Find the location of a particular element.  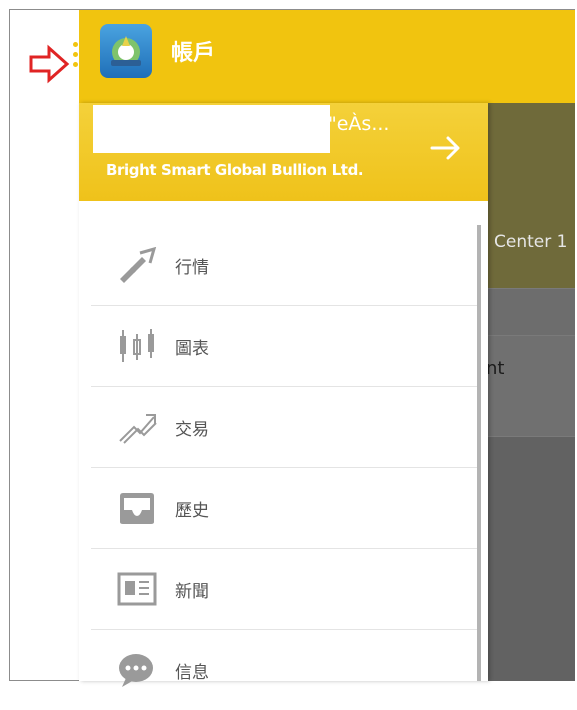

callout-arrow-icon is located at coordinates (49, 64).